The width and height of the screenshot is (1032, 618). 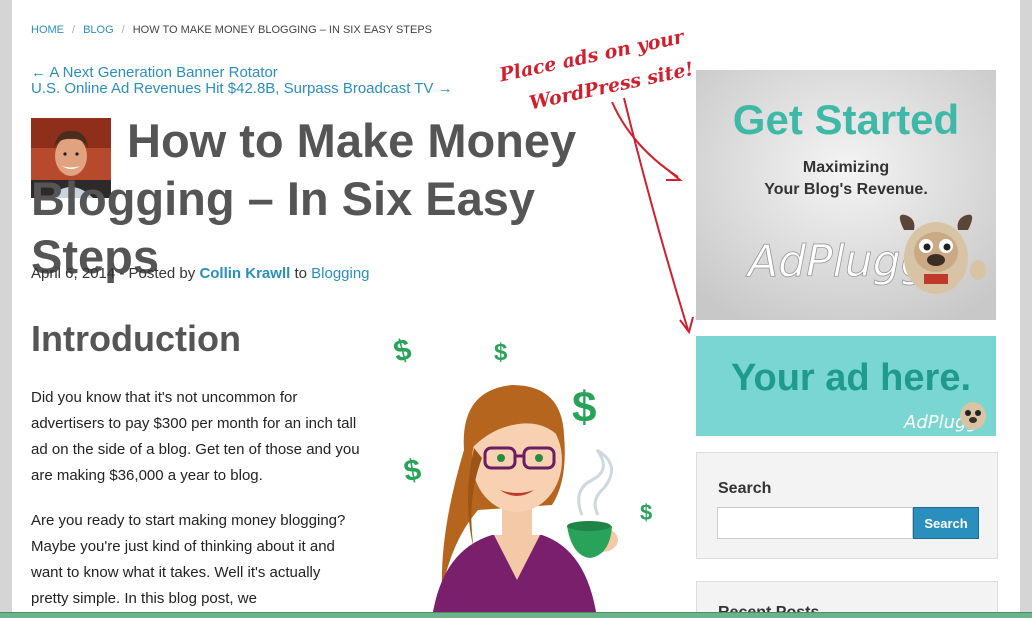 What do you see at coordinates (115, 273) in the screenshot?
I see `post-date: April 6, 2014 - Posted by` at bounding box center [115, 273].